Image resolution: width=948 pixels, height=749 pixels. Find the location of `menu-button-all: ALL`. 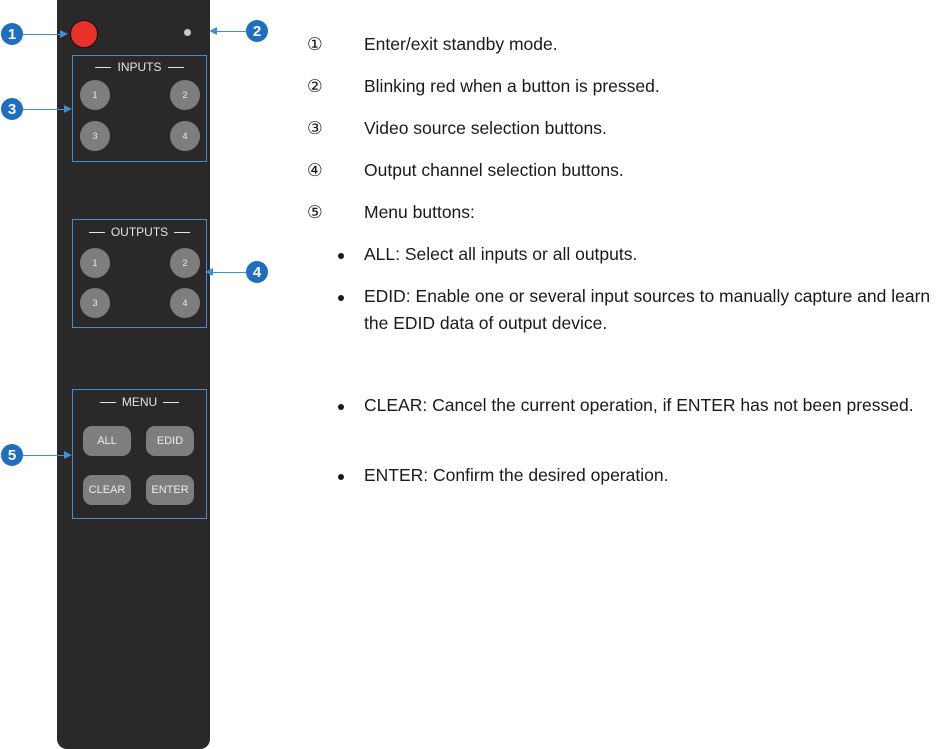

menu-button-all: ALL is located at coordinates (107, 441).